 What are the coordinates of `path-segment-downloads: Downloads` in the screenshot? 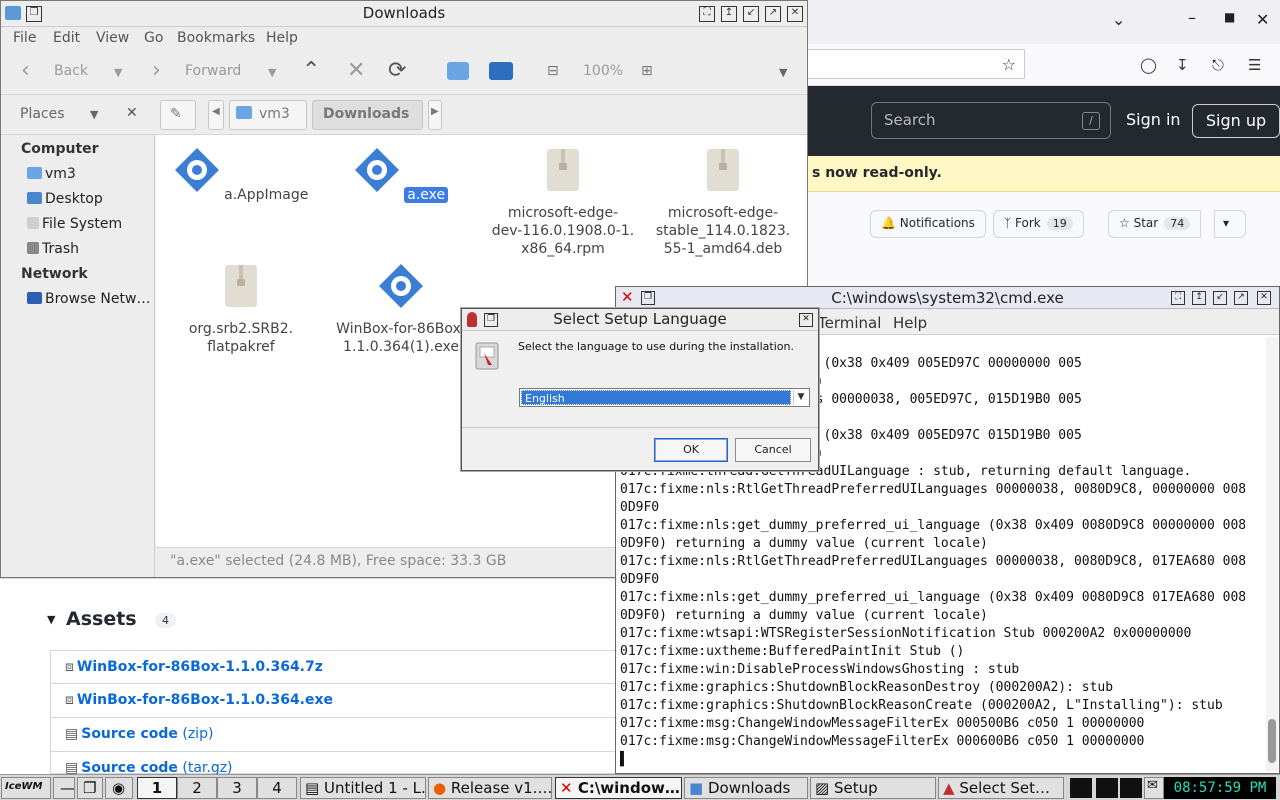 It's located at (367, 115).